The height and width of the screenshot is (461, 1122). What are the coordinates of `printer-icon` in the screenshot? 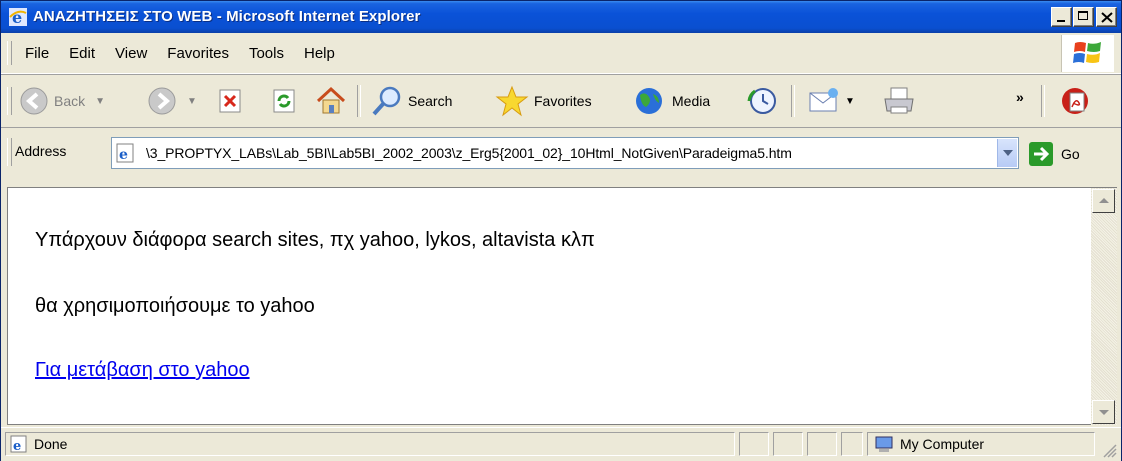 It's located at (899, 100).